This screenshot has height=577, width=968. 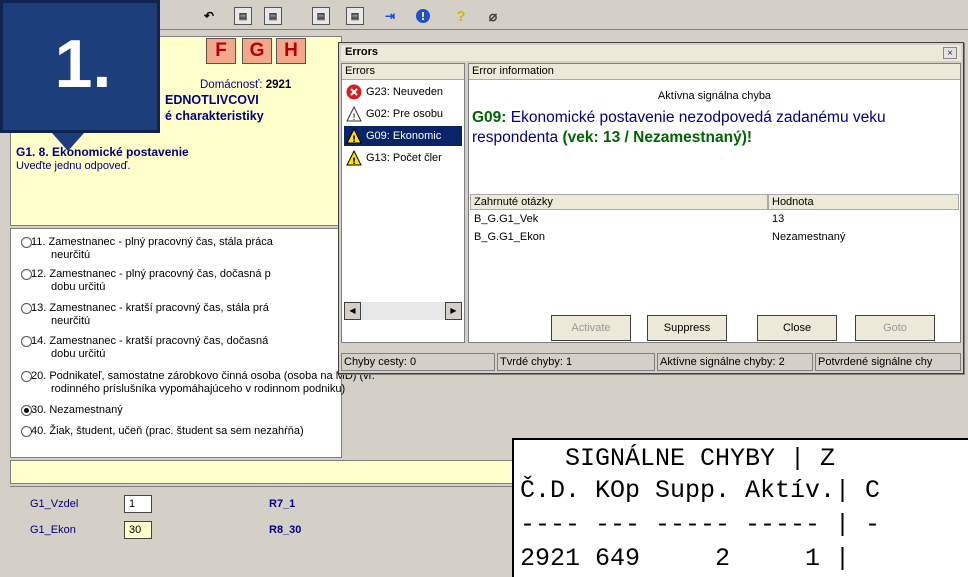 I want to click on close-icon: ×, so click(x=950, y=53).